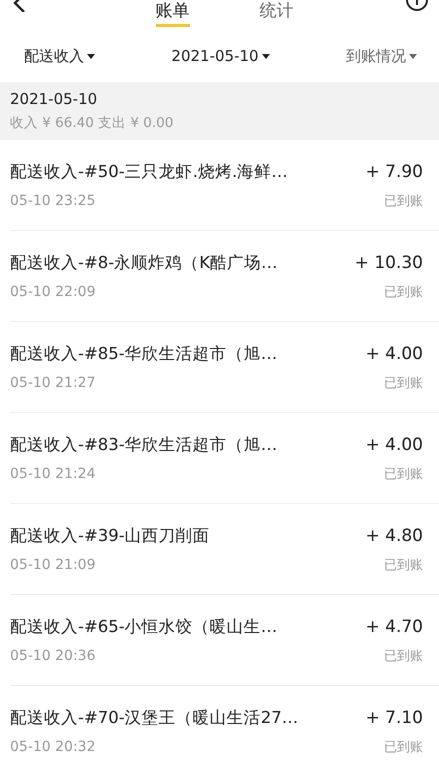 Image resolution: width=439 pixels, height=775 pixels. Describe the element at coordinates (394, 626) in the screenshot. I see `record-amount: + 4.70` at that location.